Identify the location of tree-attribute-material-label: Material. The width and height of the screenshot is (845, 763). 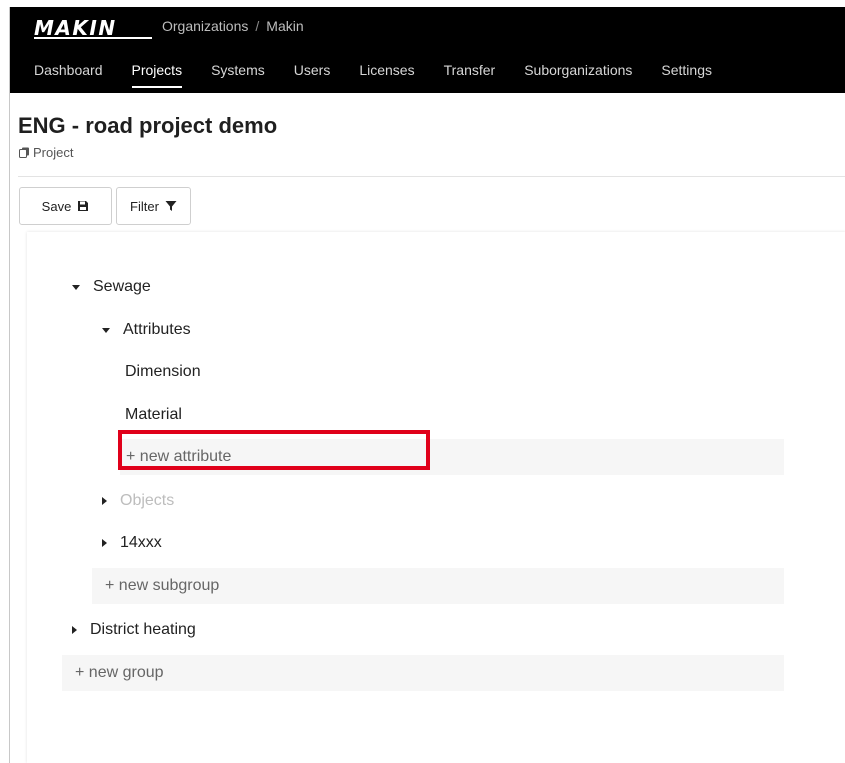
(153, 414).